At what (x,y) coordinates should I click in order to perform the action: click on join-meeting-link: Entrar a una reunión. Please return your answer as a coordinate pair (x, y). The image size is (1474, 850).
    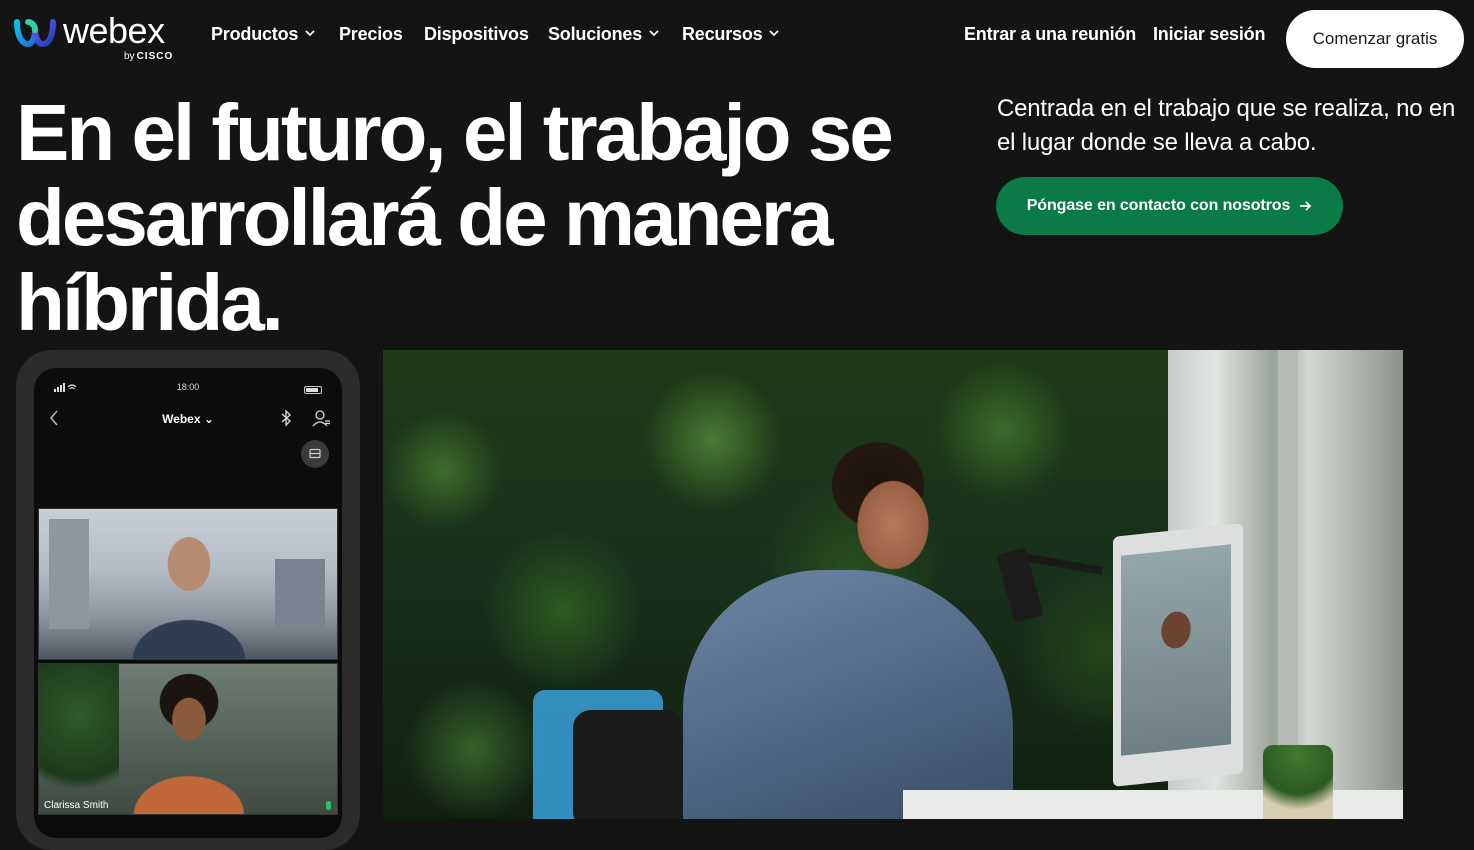
    Looking at the image, I should click on (1050, 34).